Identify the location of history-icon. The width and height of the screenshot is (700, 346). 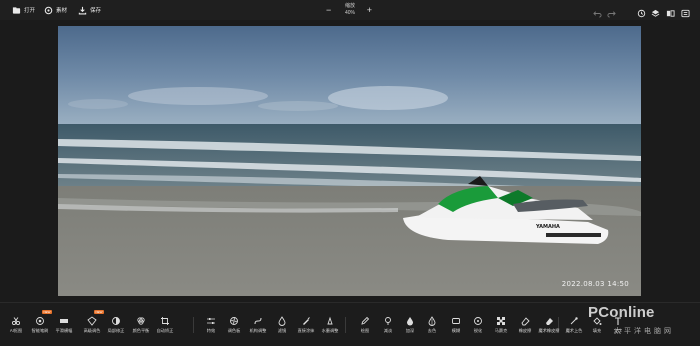
(641, 11).